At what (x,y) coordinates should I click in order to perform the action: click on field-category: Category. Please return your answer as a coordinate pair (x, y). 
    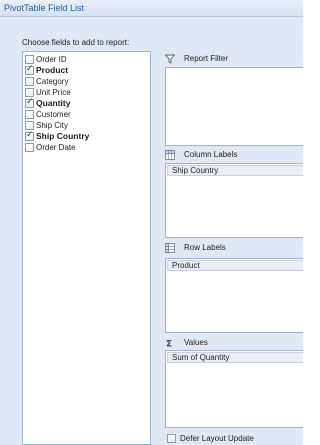
    Looking at the image, I should click on (85, 81).